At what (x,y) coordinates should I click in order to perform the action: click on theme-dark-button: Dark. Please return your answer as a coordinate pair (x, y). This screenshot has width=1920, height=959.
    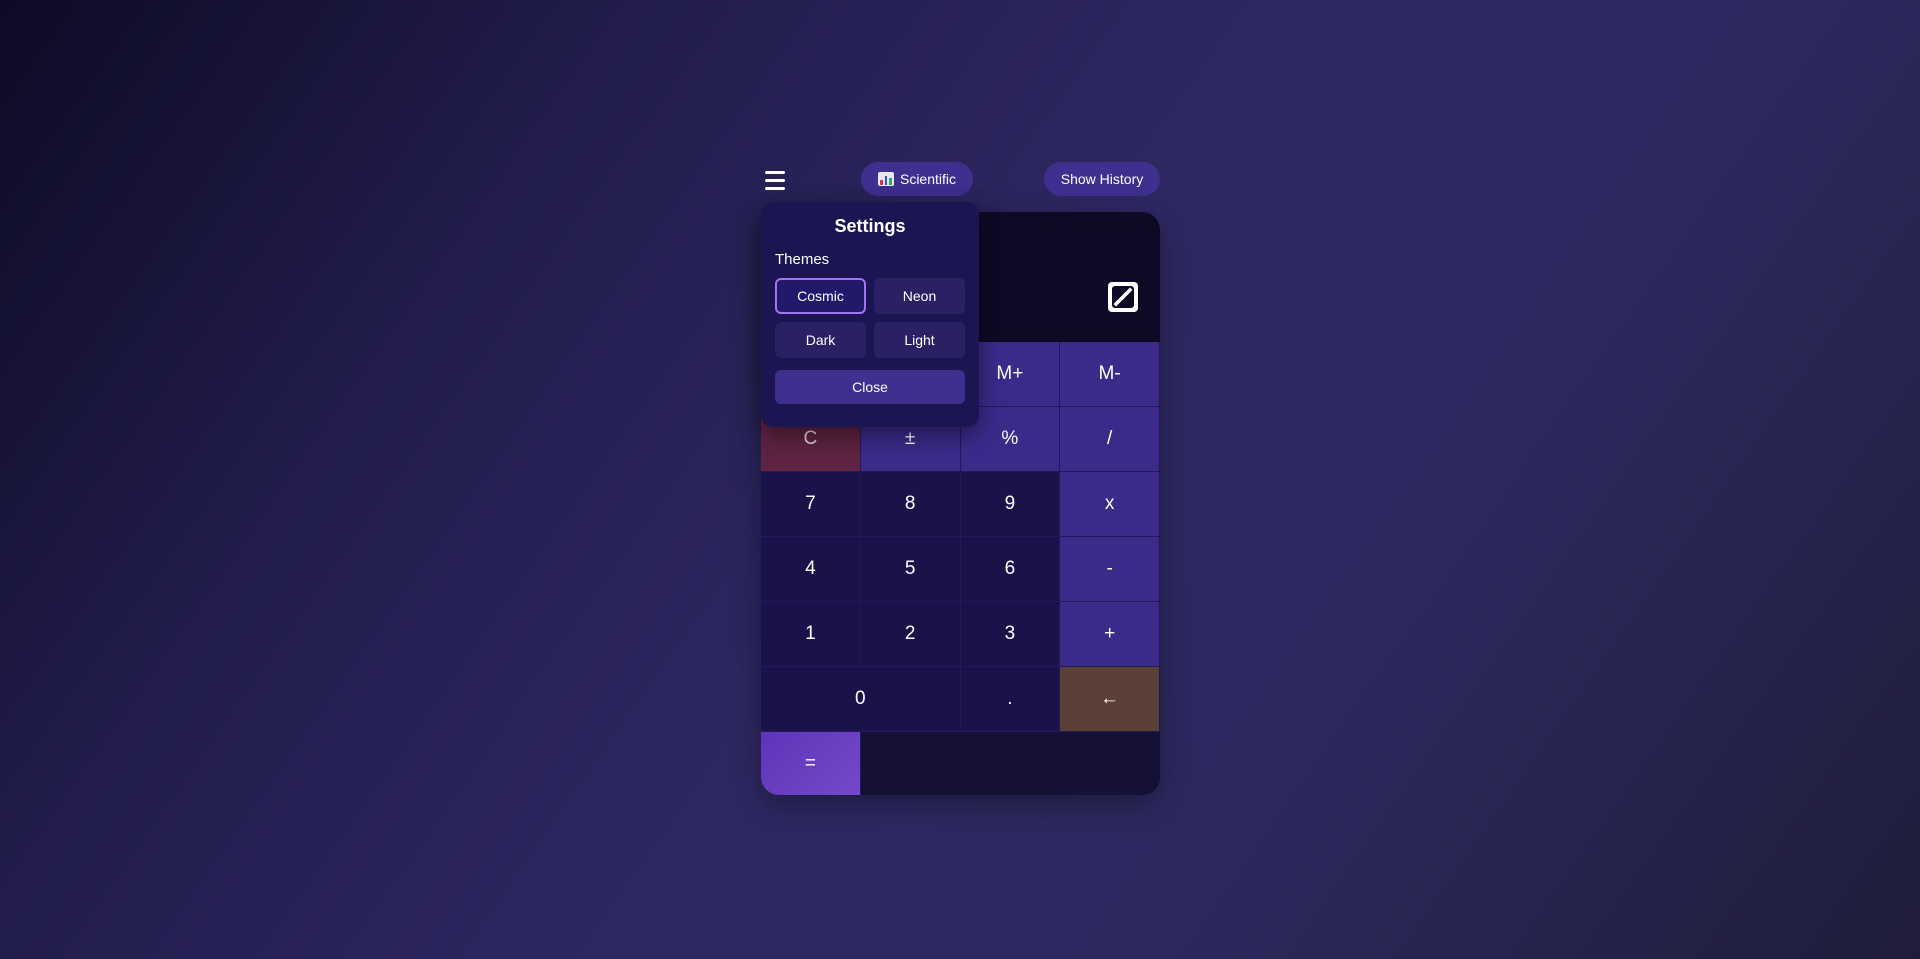
    Looking at the image, I should click on (820, 340).